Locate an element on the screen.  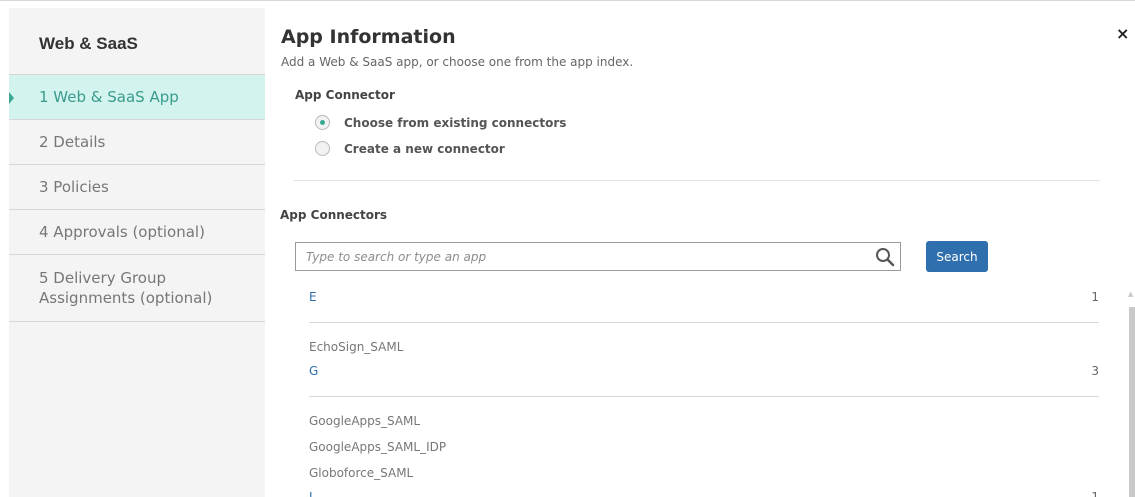
step-approvals: 4 Approvals (optional) is located at coordinates (137, 232).